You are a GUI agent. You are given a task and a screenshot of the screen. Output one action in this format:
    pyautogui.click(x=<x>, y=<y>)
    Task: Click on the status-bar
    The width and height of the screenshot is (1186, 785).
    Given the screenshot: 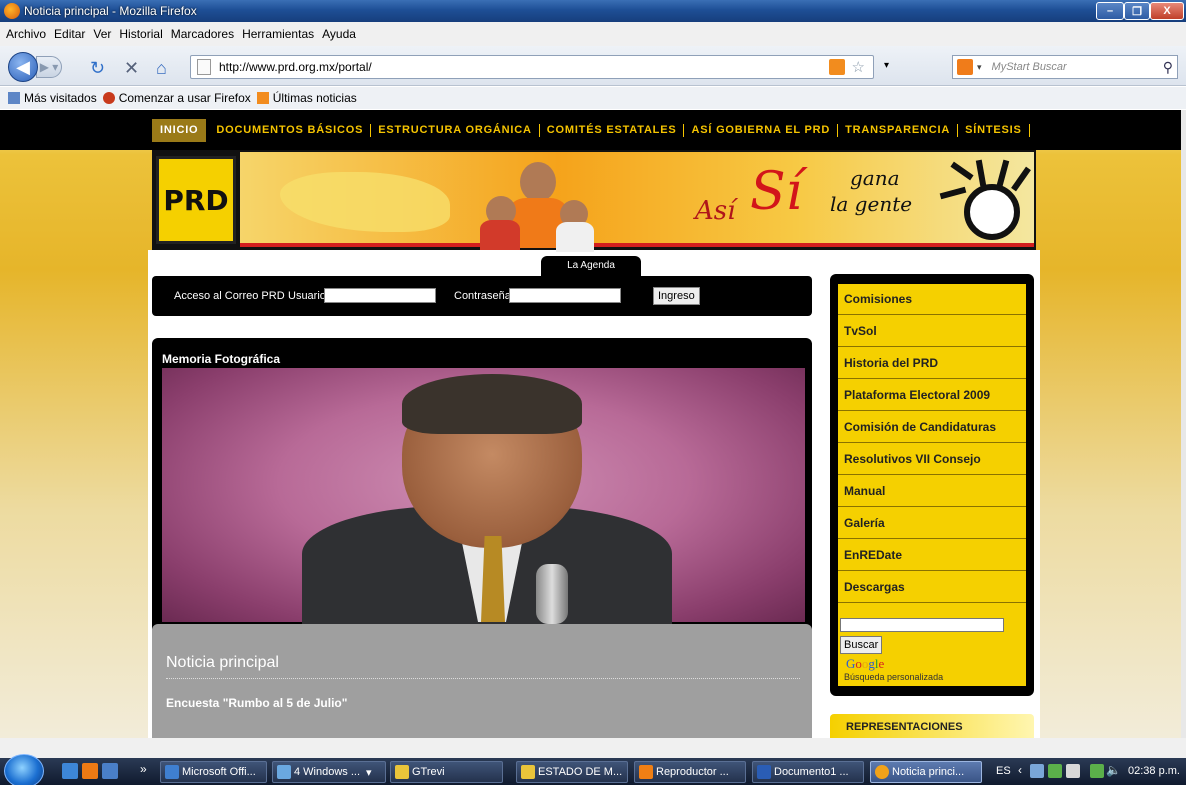 What is the action you would take?
    pyautogui.click(x=593, y=748)
    